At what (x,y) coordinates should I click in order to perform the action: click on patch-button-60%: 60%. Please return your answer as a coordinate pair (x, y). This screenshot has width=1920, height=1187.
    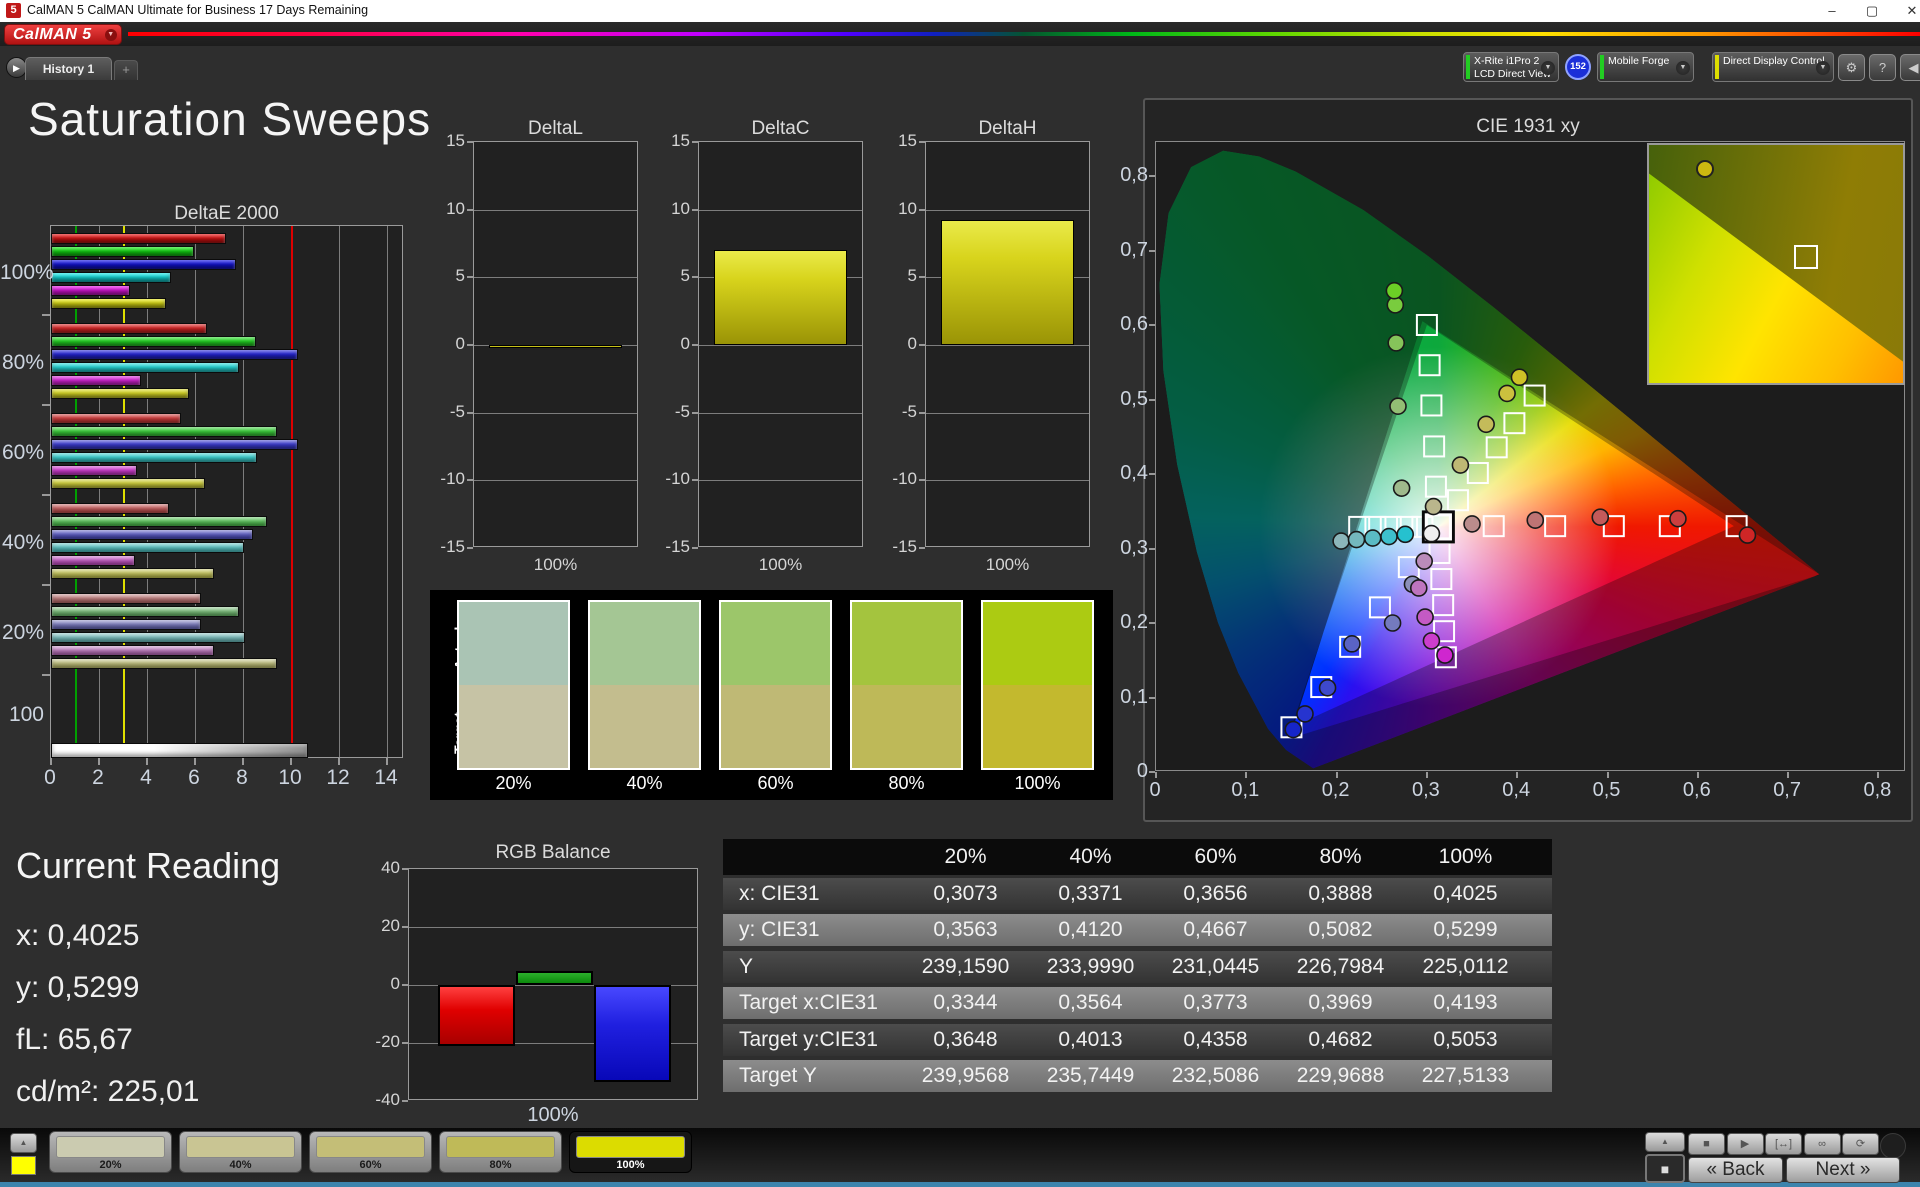
    Looking at the image, I should click on (370, 1152).